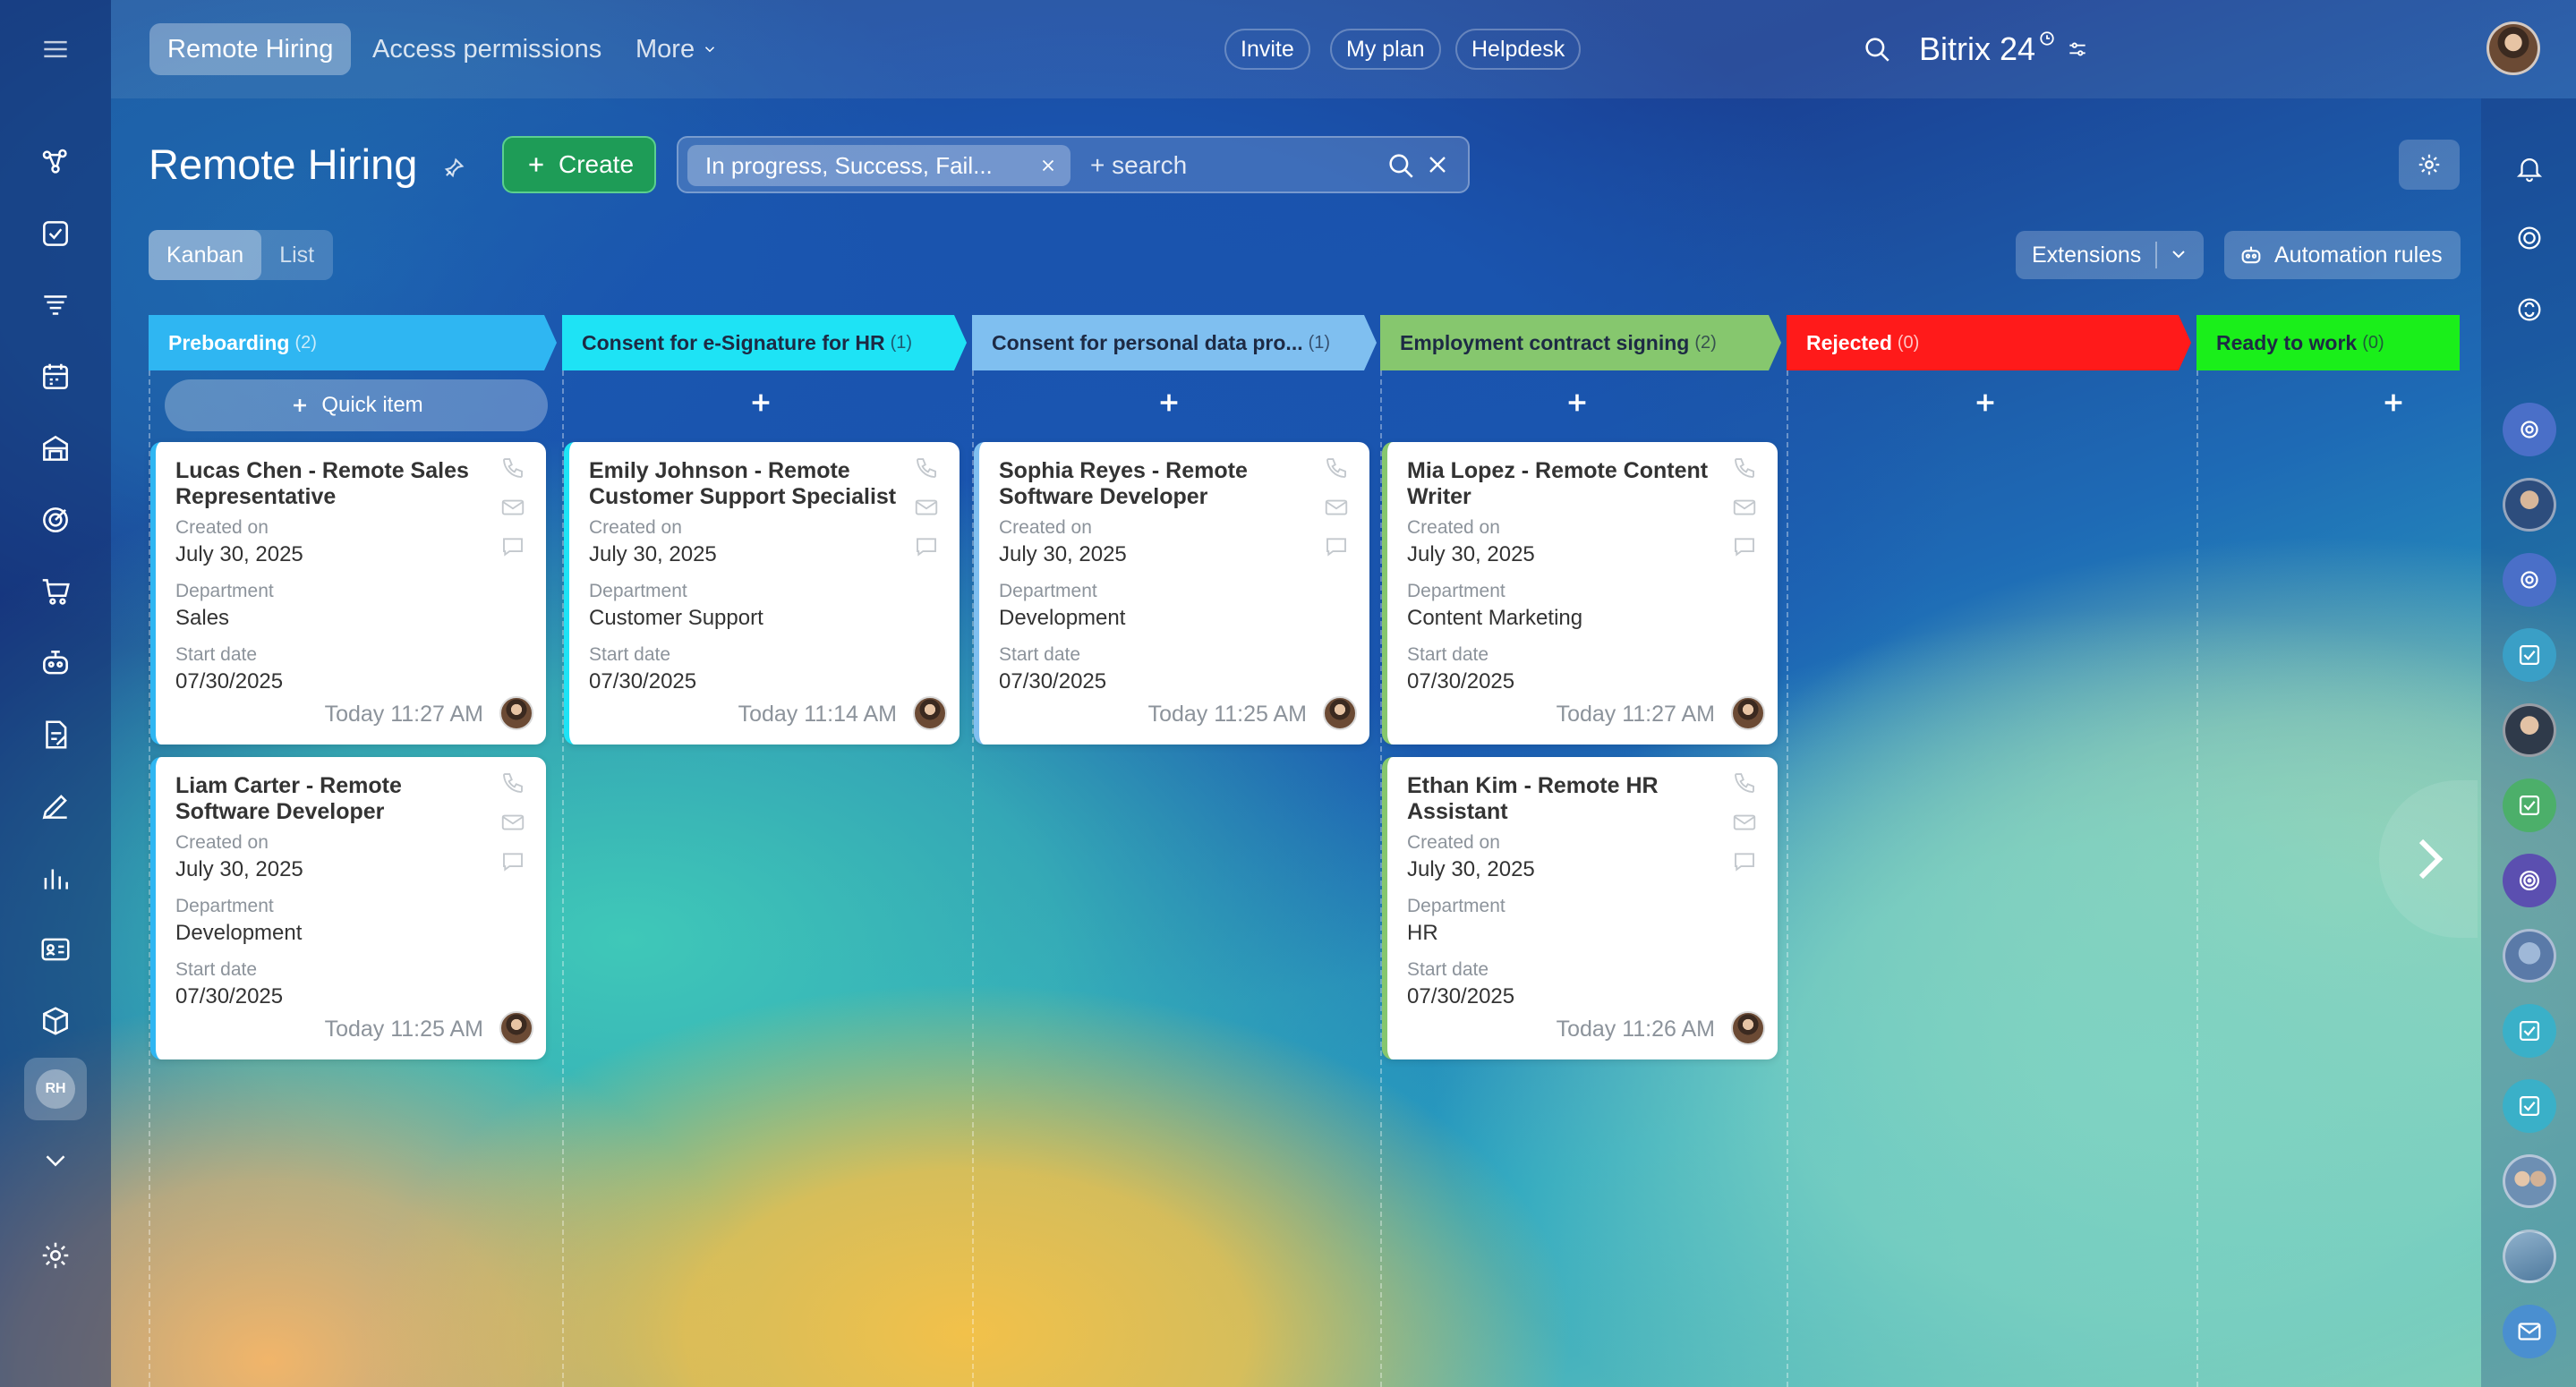 The width and height of the screenshot is (2576, 1387). I want to click on sync-search-icon, so click(2529, 310).